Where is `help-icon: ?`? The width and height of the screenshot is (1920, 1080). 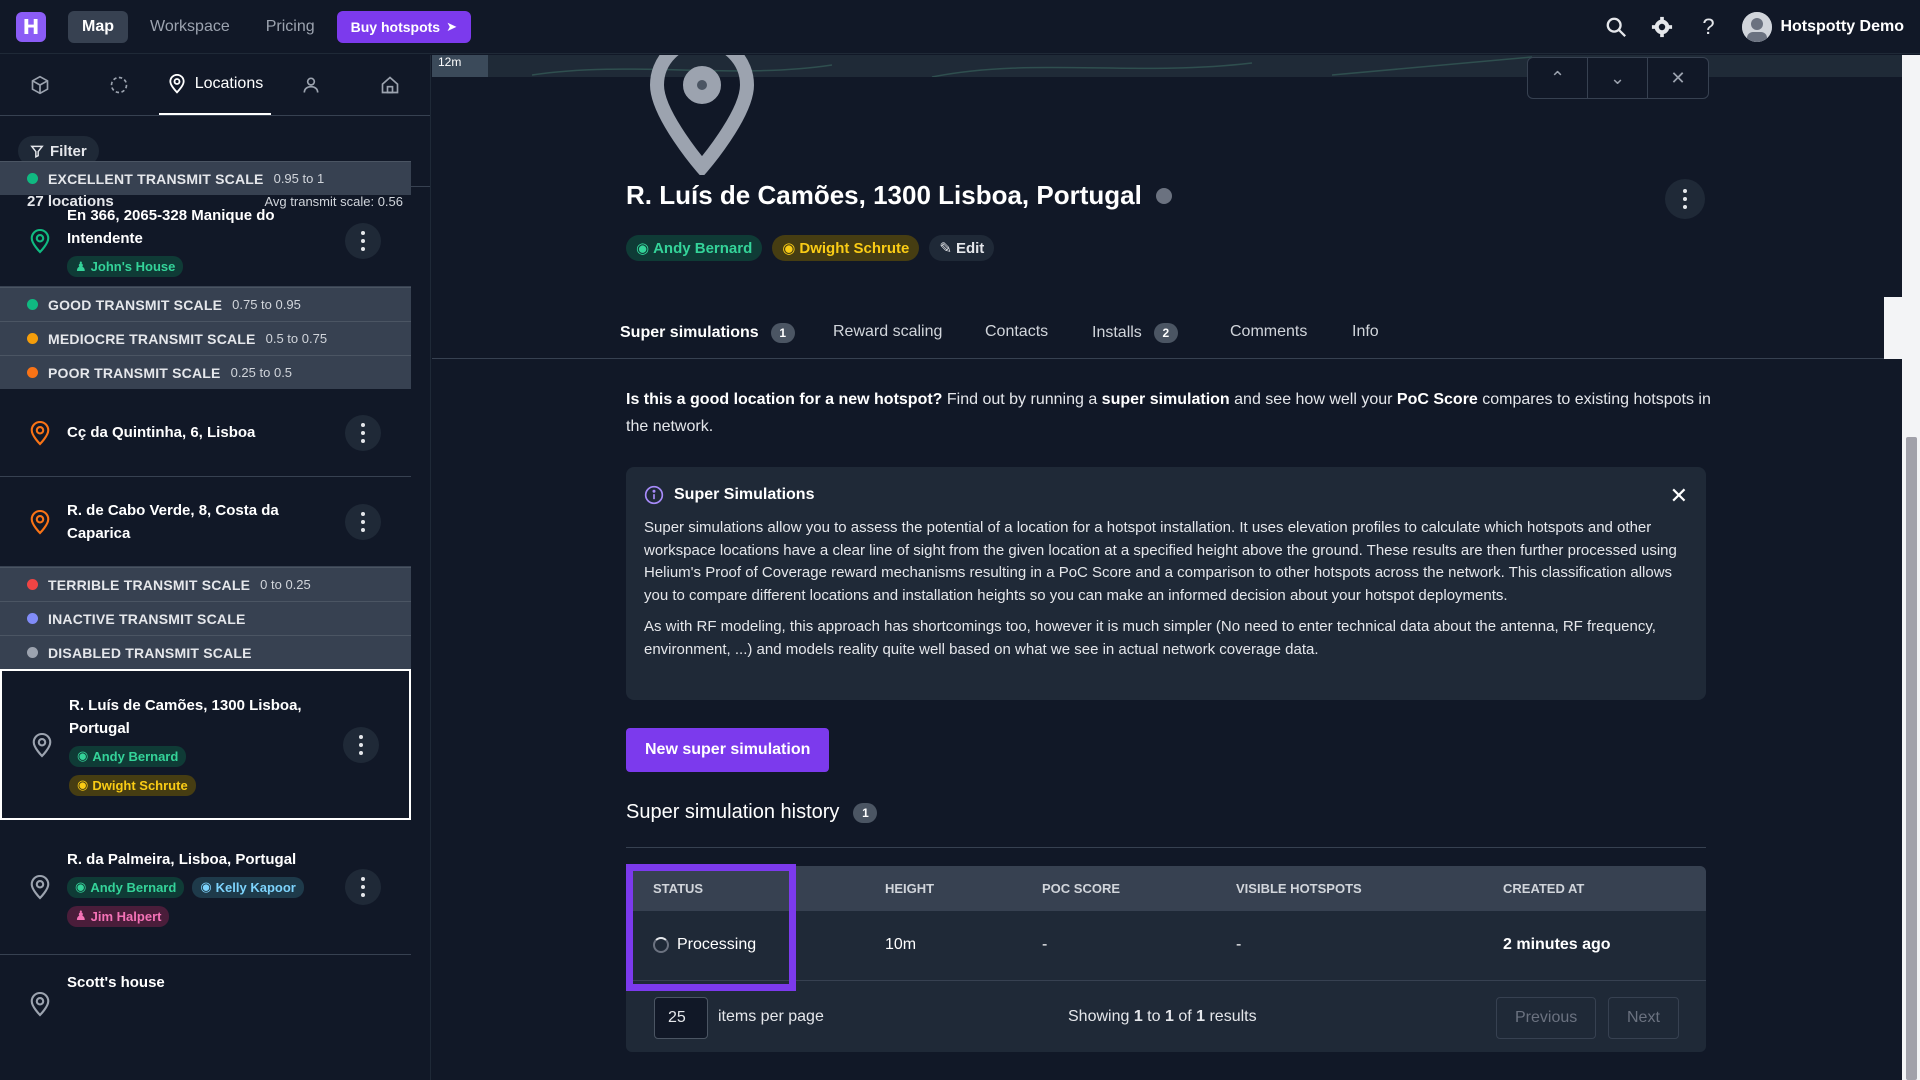
help-icon: ? is located at coordinates (1708, 26).